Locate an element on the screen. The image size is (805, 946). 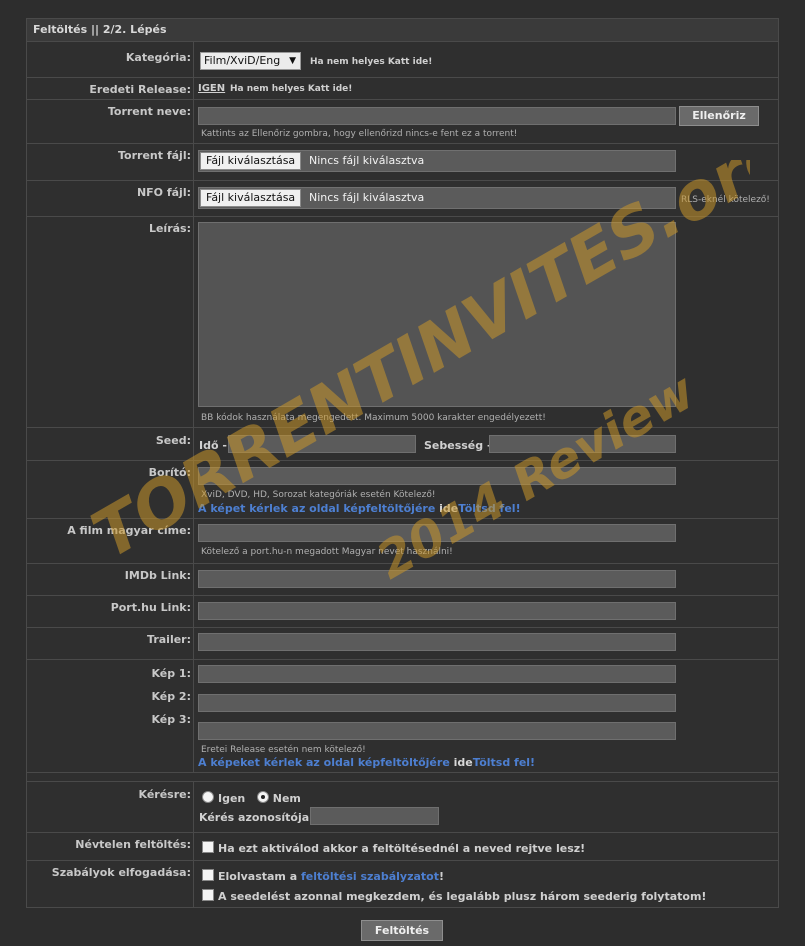
label-description: Leírás: is located at coordinates (169, 228).